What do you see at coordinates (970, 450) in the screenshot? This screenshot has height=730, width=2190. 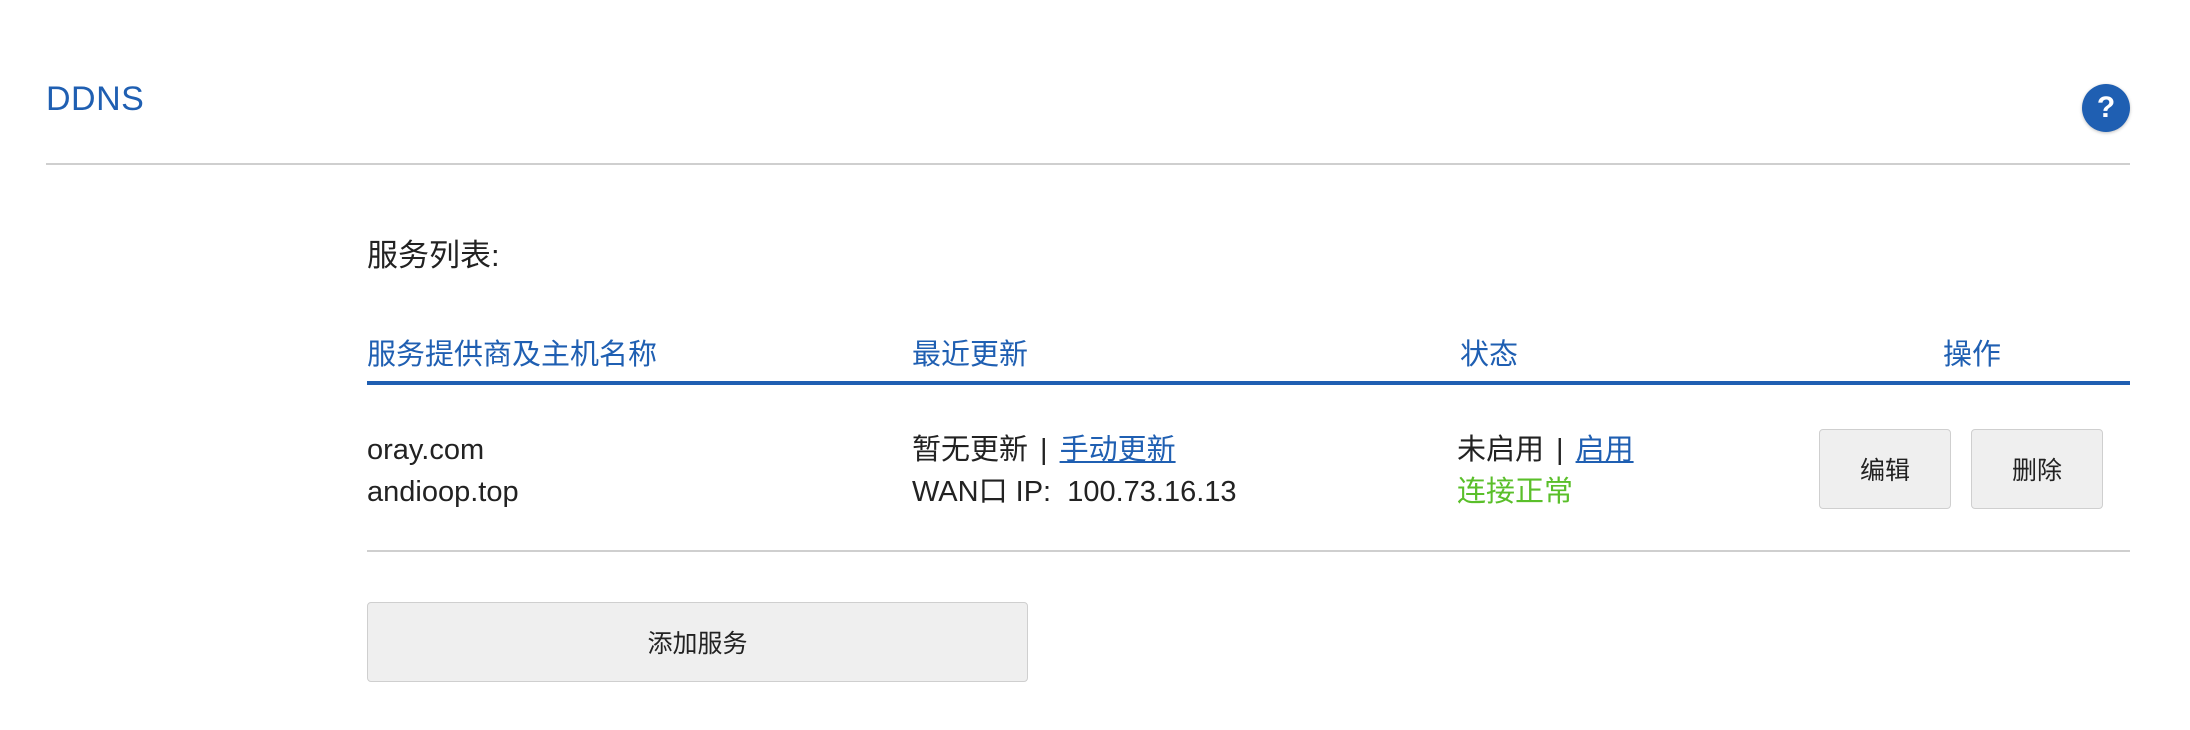 I see `update-status: 暂无更新` at bounding box center [970, 450].